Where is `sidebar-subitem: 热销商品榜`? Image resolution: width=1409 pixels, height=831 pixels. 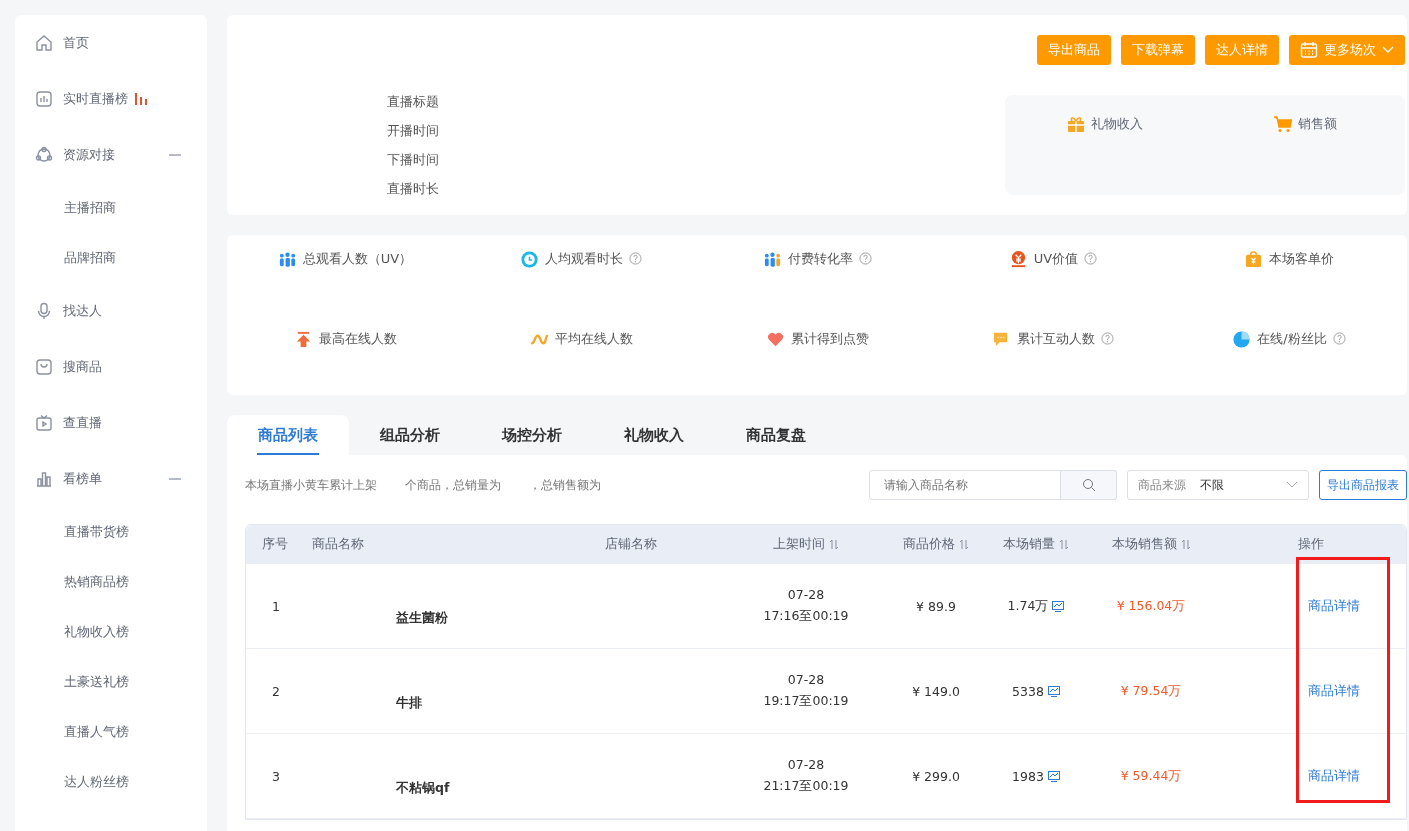
sidebar-subitem: 热销商品榜 is located at coordinates (111, 582).